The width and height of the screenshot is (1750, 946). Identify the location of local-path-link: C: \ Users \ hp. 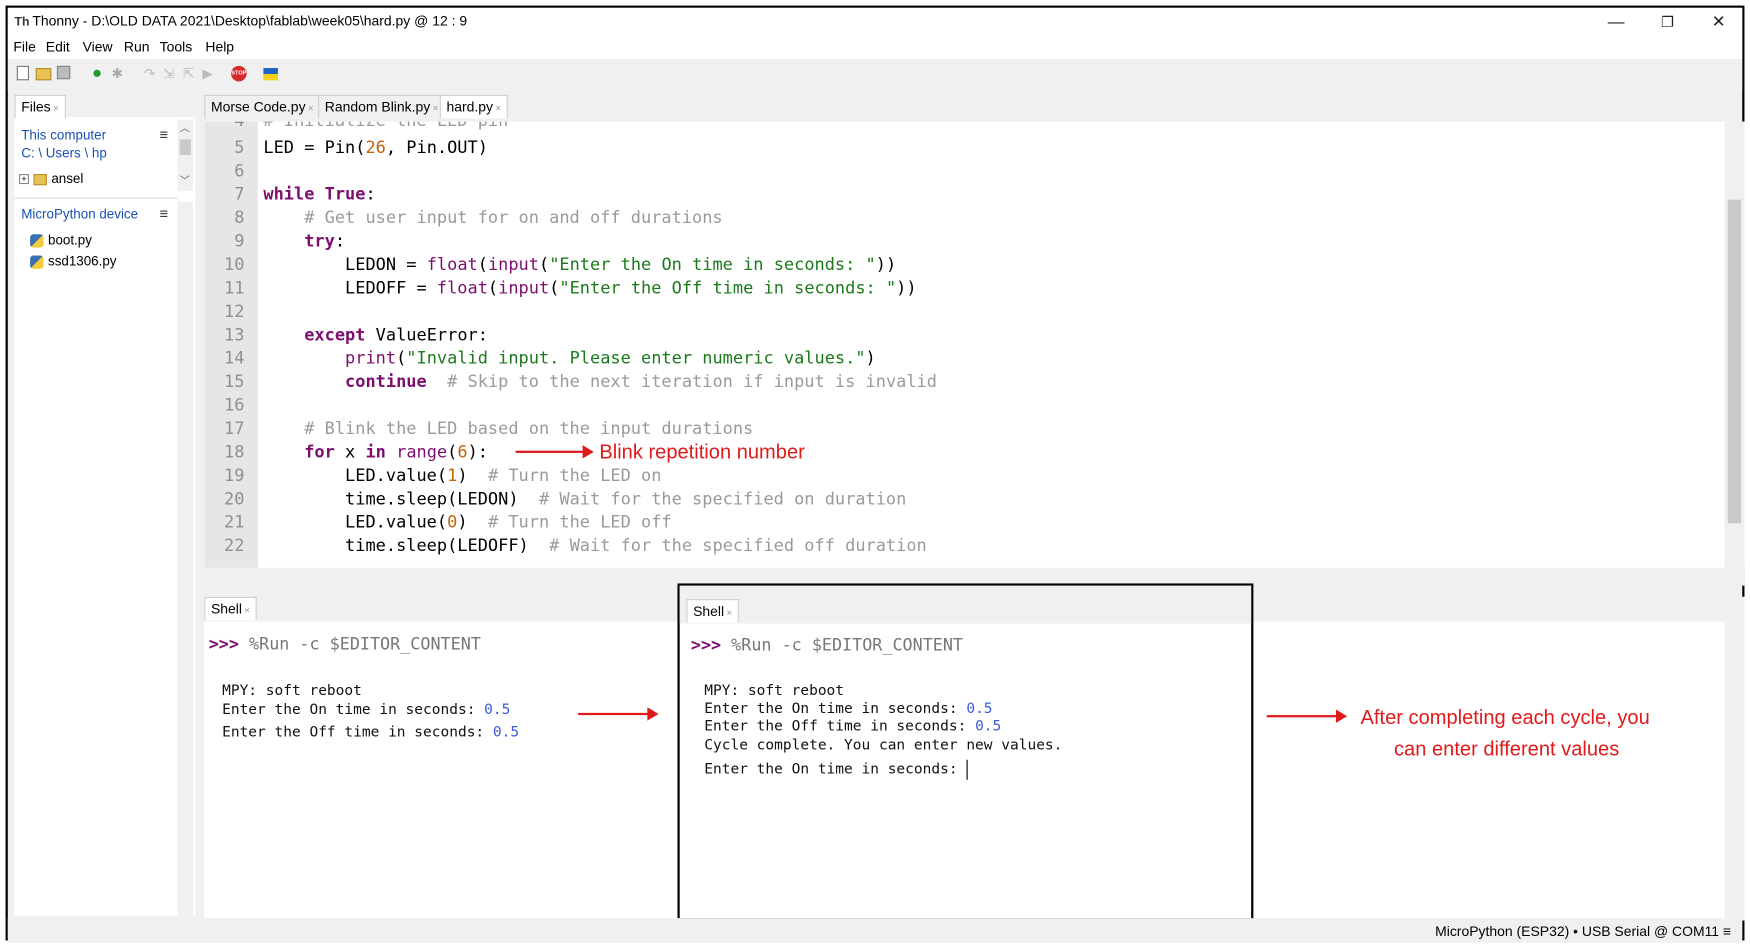
(64, 153).